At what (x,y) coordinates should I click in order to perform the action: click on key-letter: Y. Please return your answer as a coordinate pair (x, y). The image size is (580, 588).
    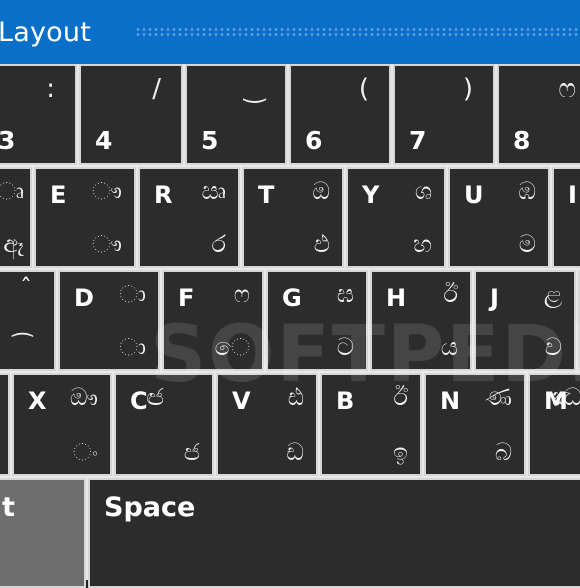
    Looking at the image, I should click on (371, 195).